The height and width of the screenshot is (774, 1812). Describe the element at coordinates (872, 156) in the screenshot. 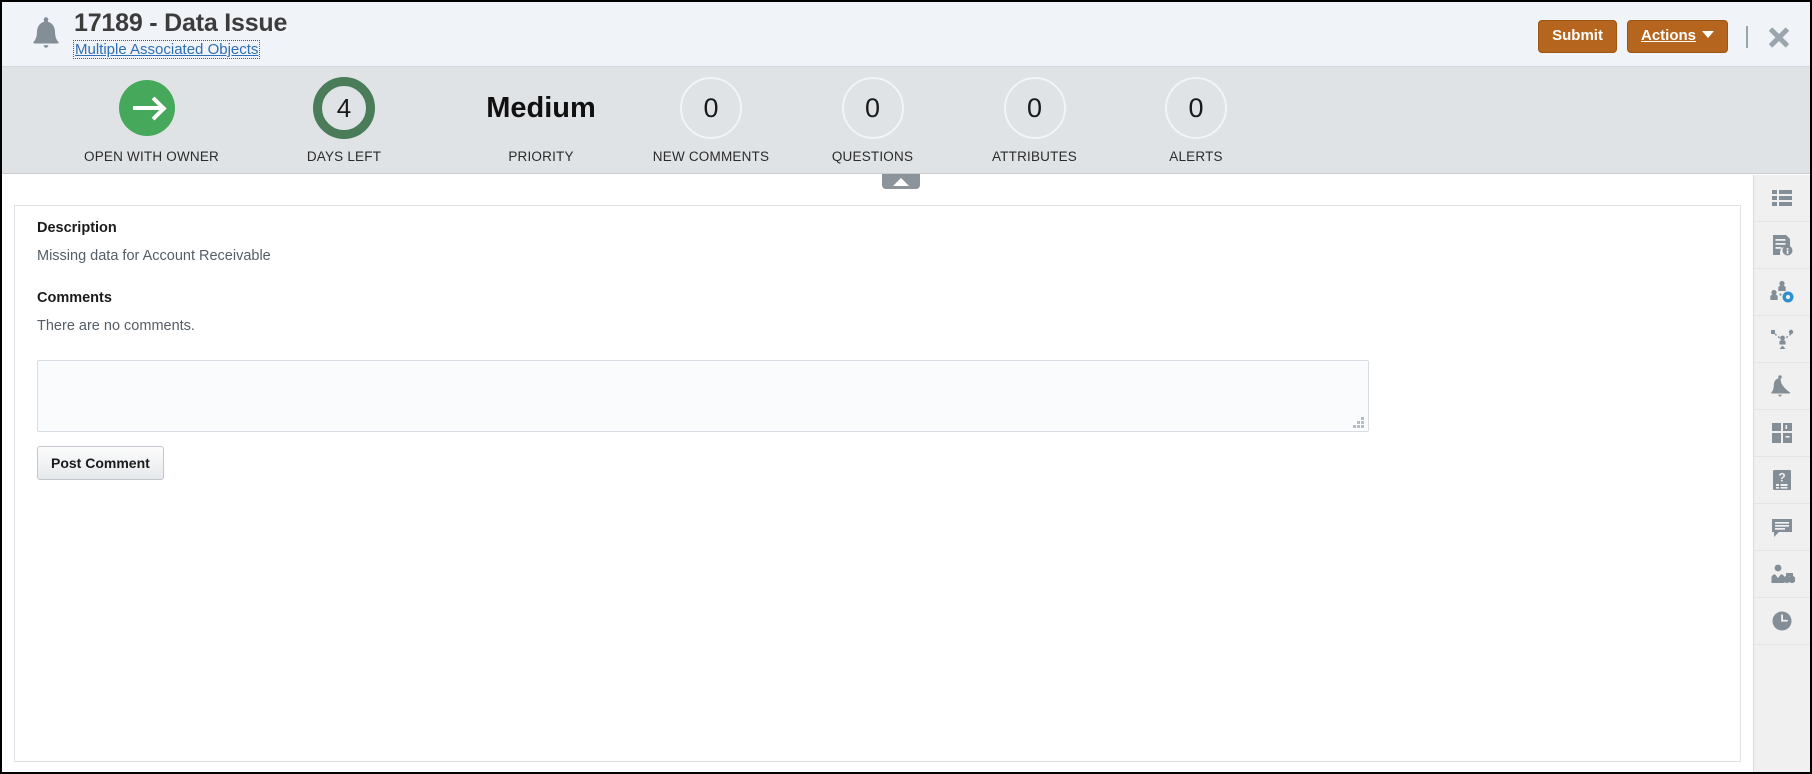

I see `metric-questions-label: QUESTIONS` at that location.